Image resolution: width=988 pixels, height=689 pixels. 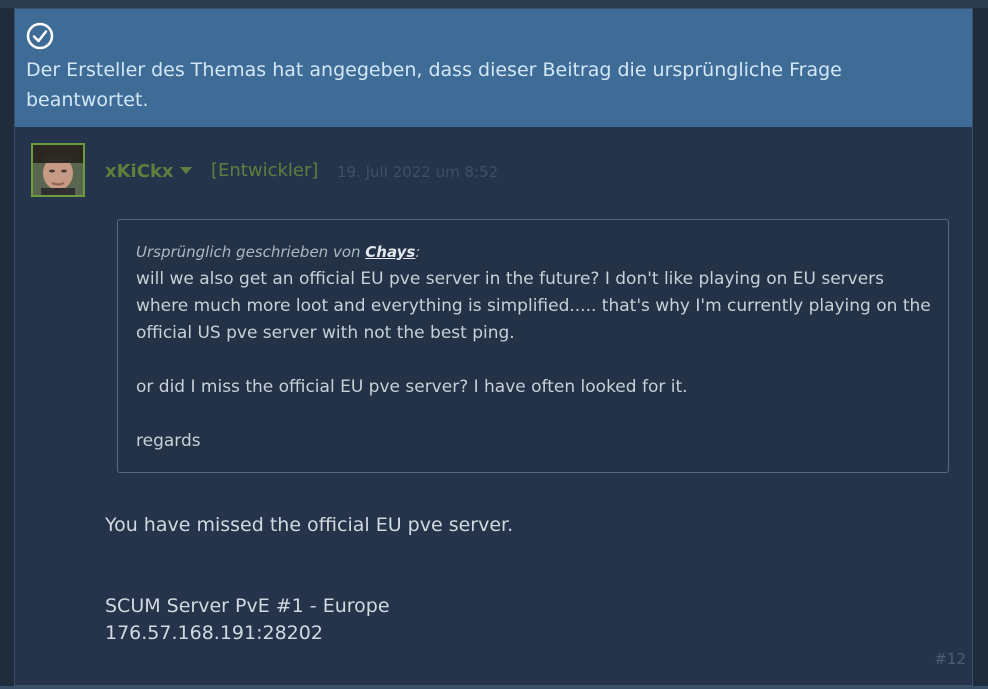 What do you see at coordinates (390, 252) in the screenshot?
I see `quote-author-link: Chays` at bounding box center [390, 252].